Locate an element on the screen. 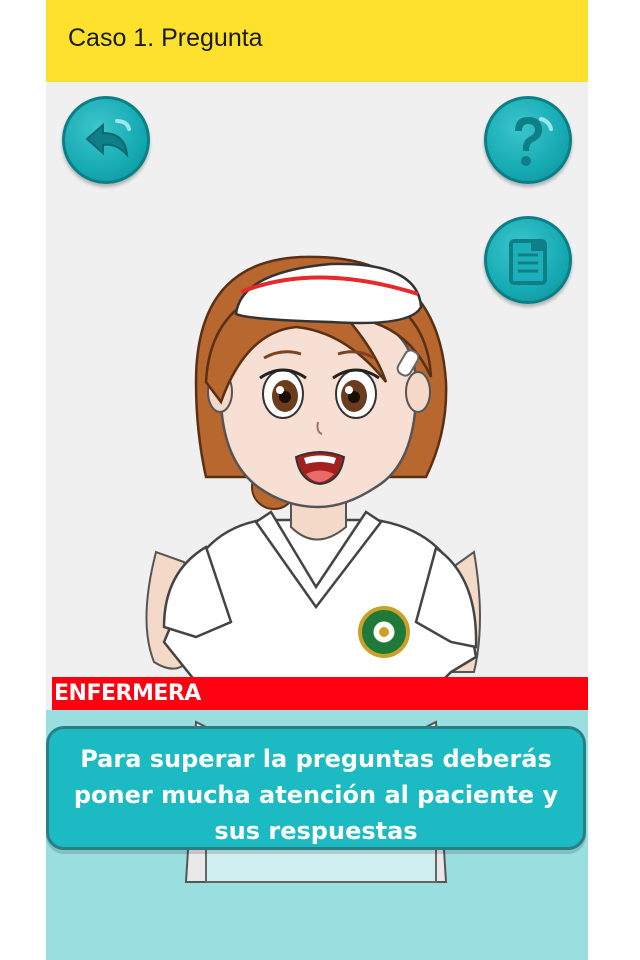 This screenshot has height=960, width=640. page-title: Caso 1. Pregunta is located at coordinates (165, 38).